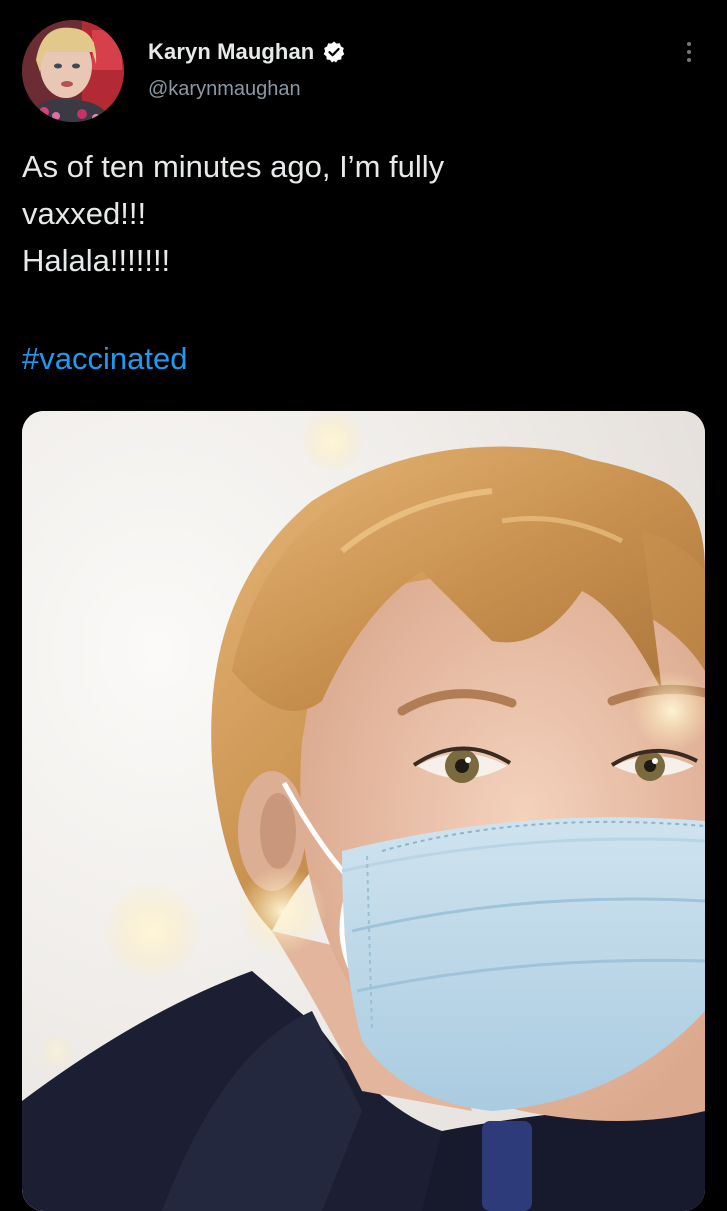  I want to click on tweet-text-line: As of ten minutes ago, I’m fully, so click(233, 166).